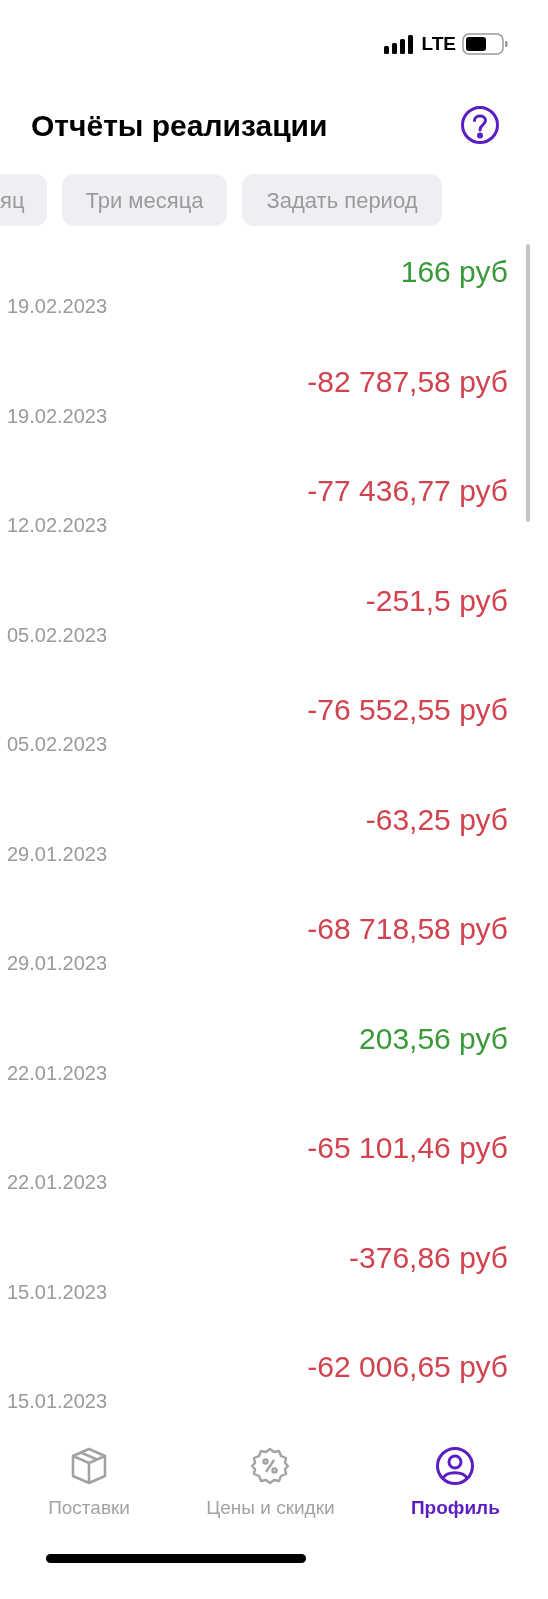 This screenshot has height=1599, width=548. Describe the element at coordinates (89, 1484) in the screenshot. I see `tab-bar-item: Поставки` at that location.